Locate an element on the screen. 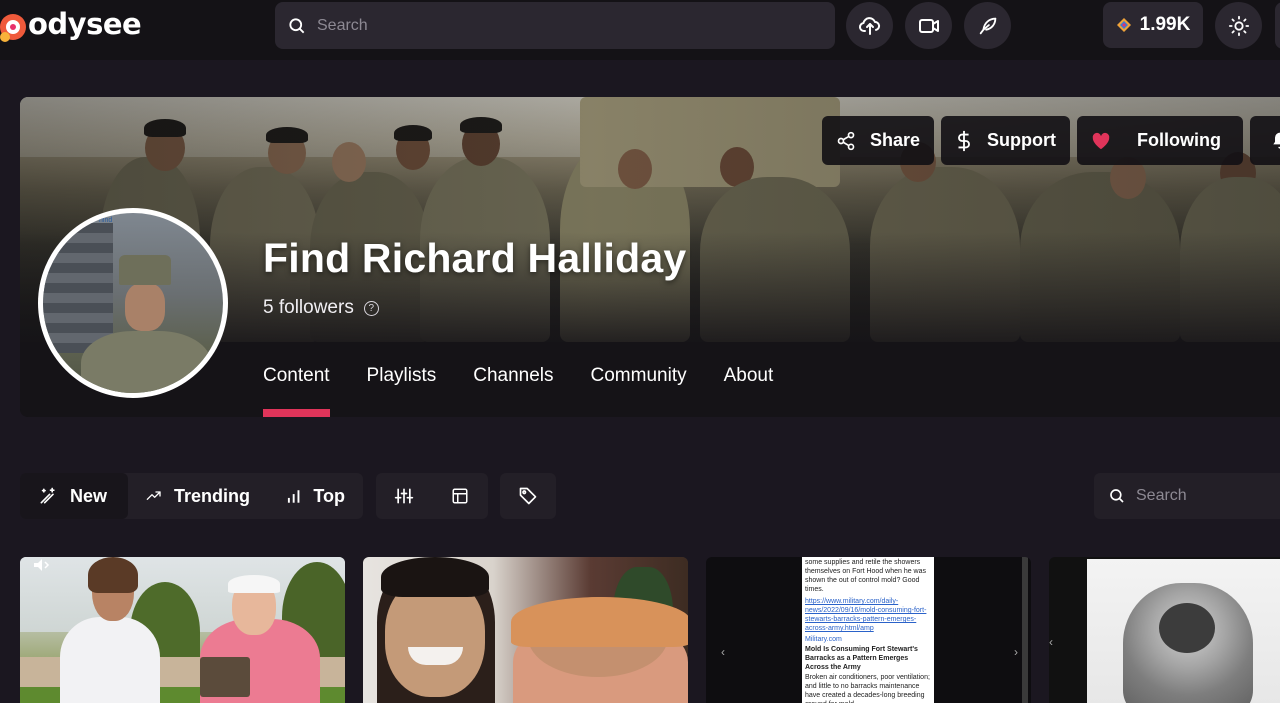 The image size is (1280, 703). support-button: Support is located at coordinates (1006, 140).